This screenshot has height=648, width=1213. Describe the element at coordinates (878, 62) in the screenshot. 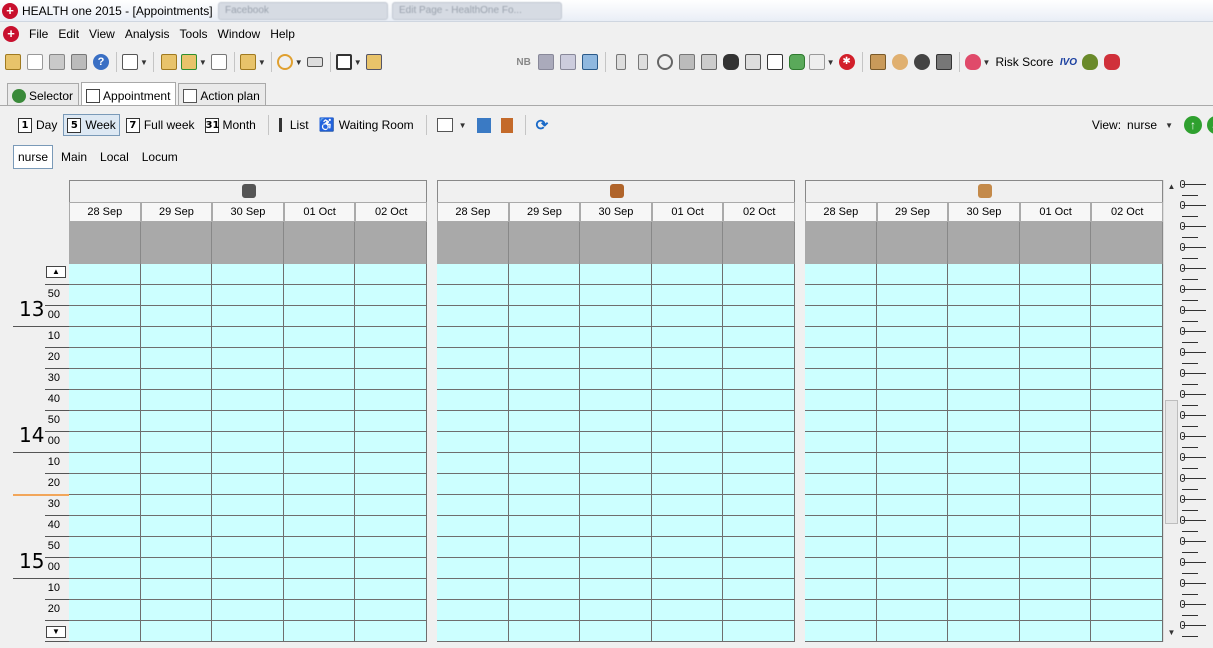

I see `package-button` at that location.